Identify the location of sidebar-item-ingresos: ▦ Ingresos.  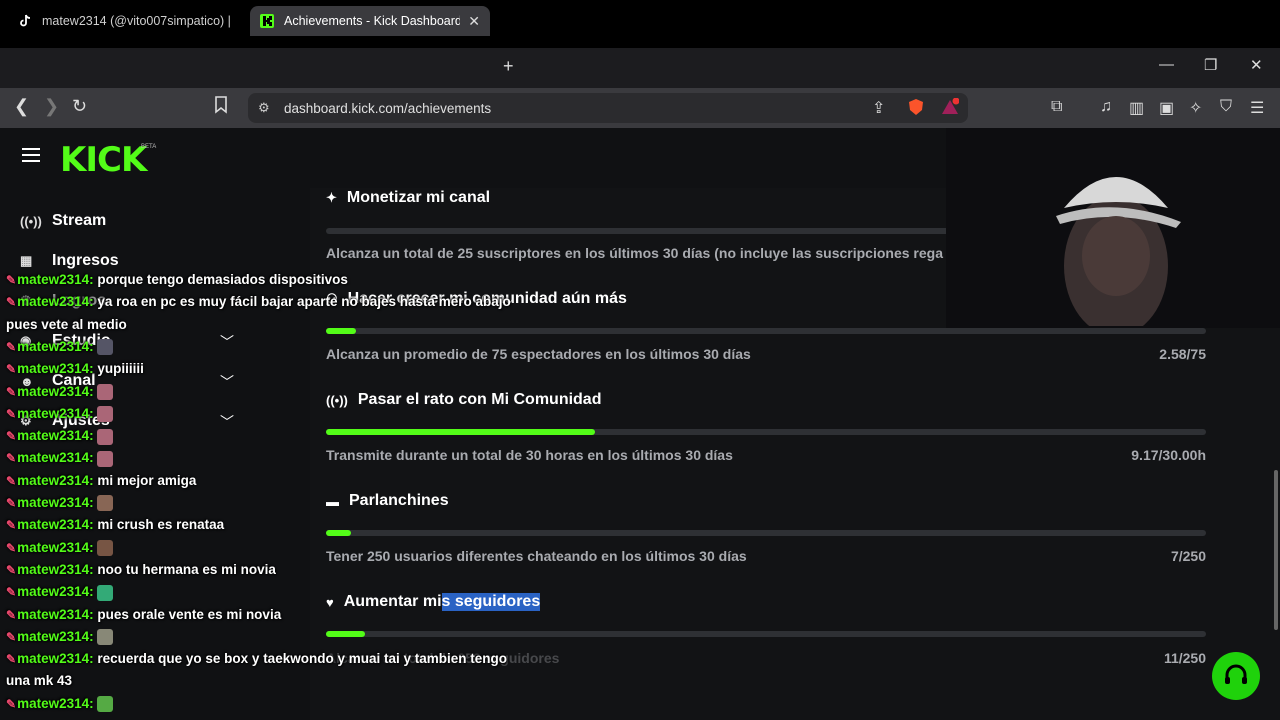
(69, 261).